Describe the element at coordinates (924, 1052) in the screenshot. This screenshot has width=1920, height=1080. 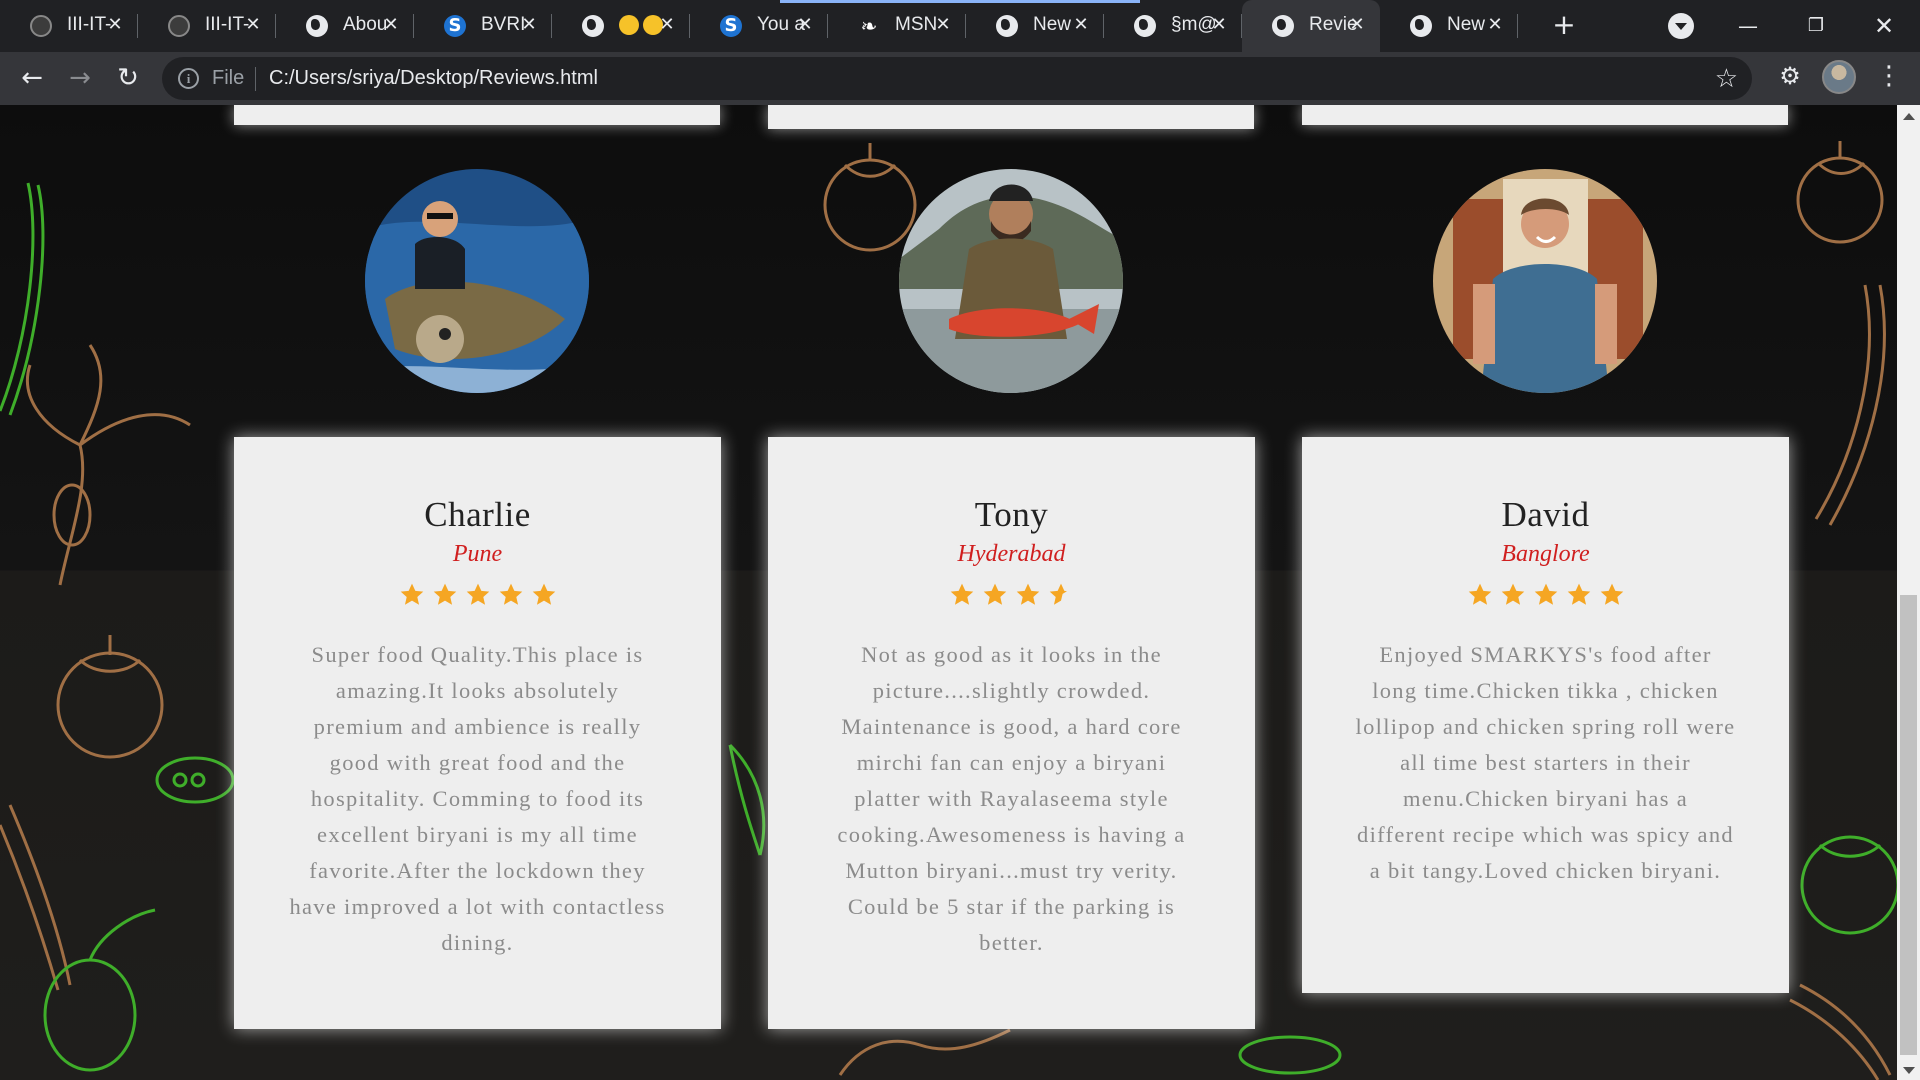
I see `vegetable-drawing-icon` at that location.